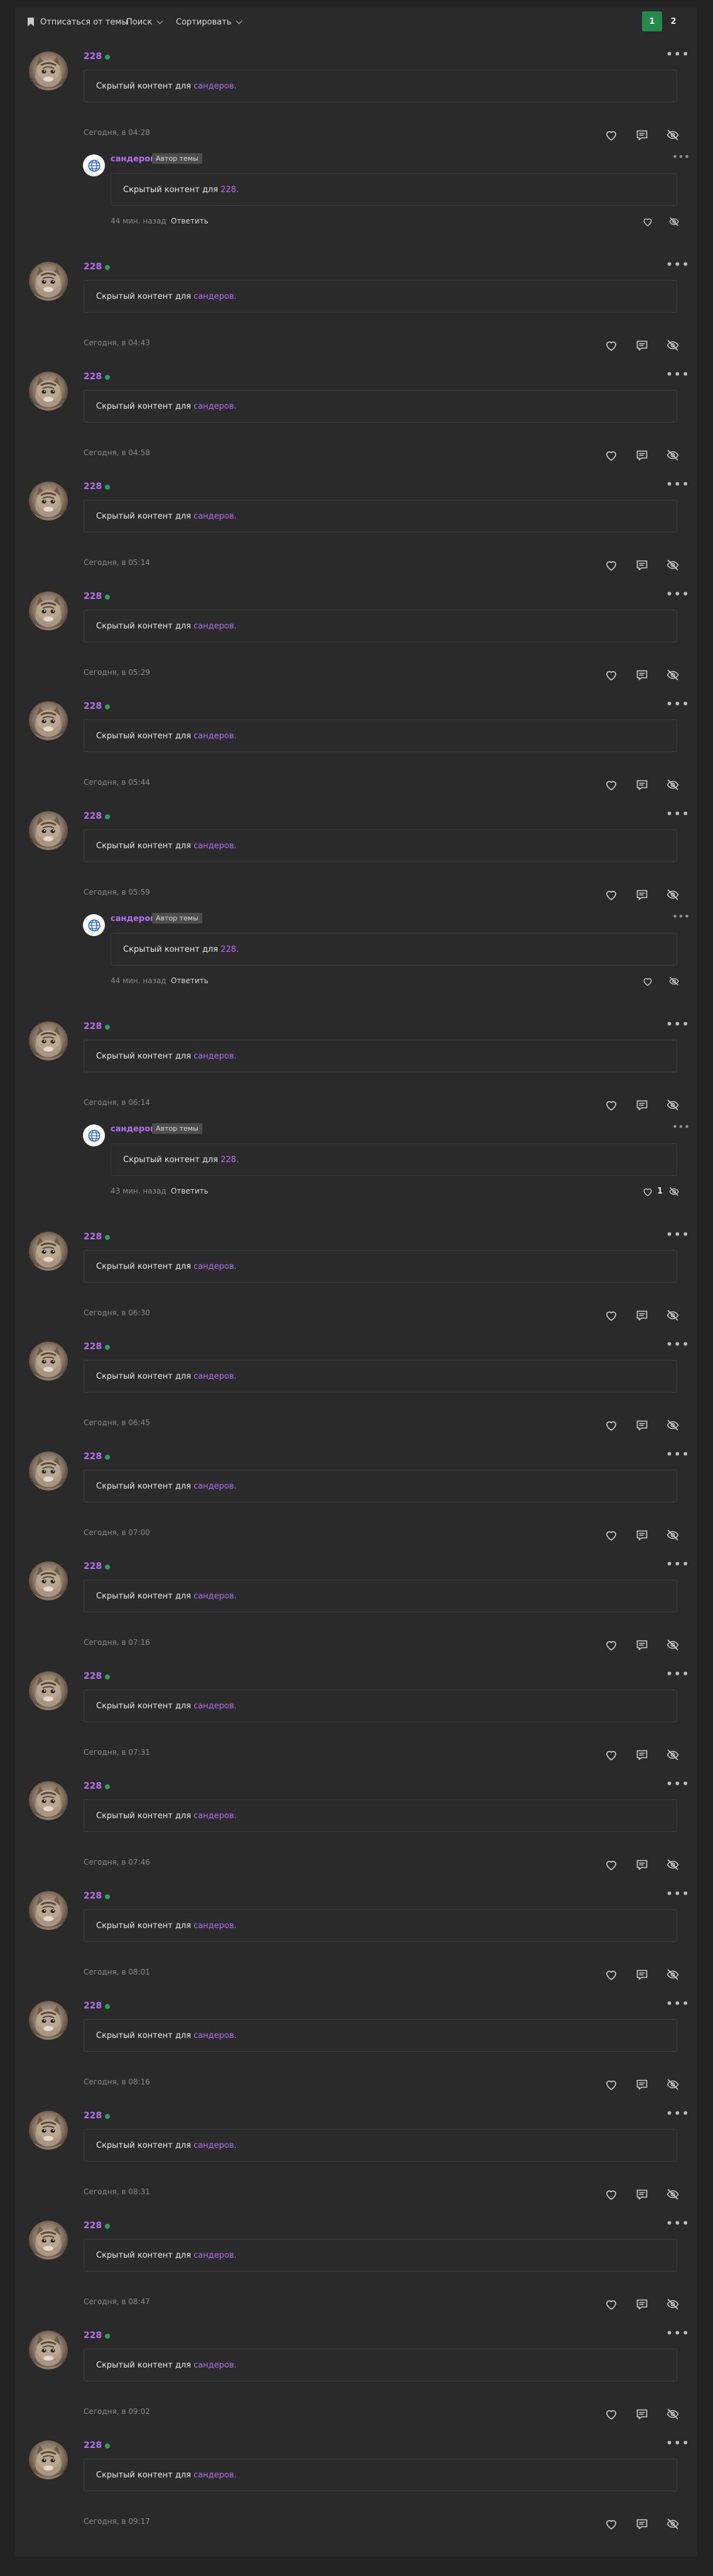  I want to click on sort-dropdown: Сортировать, so click(209, 22).